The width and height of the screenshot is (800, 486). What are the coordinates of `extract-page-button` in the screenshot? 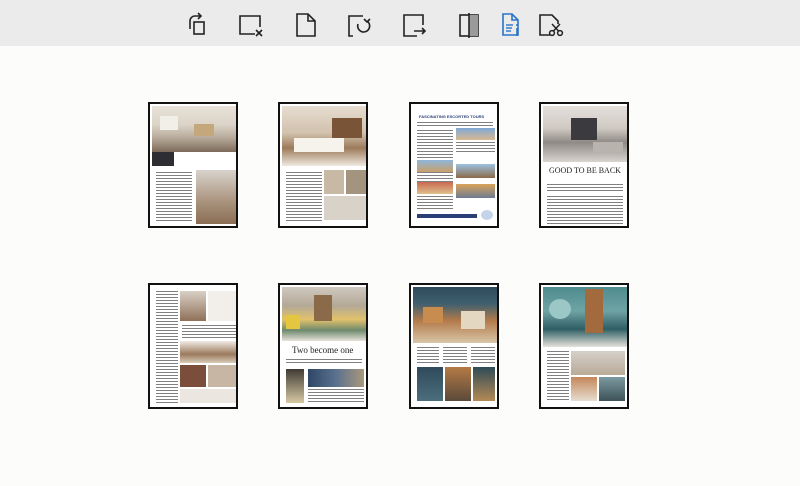 It's located at (415, 25).